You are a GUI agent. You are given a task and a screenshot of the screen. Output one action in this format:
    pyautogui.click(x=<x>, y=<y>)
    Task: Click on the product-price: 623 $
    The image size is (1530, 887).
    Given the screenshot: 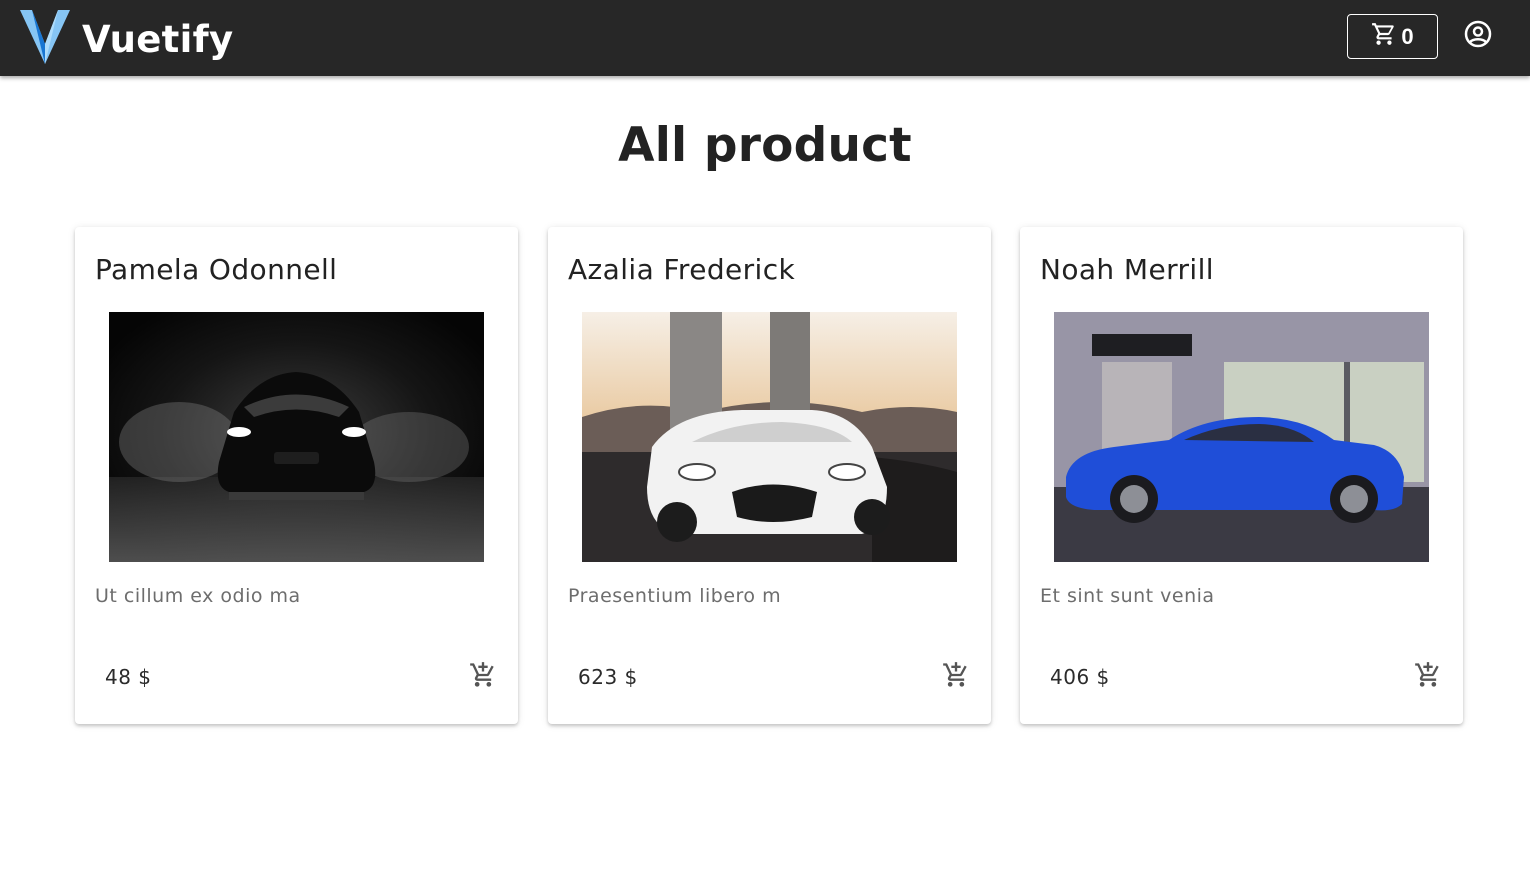 What is the action you would take?
    pyautogui.click(x=608, y=677)
    